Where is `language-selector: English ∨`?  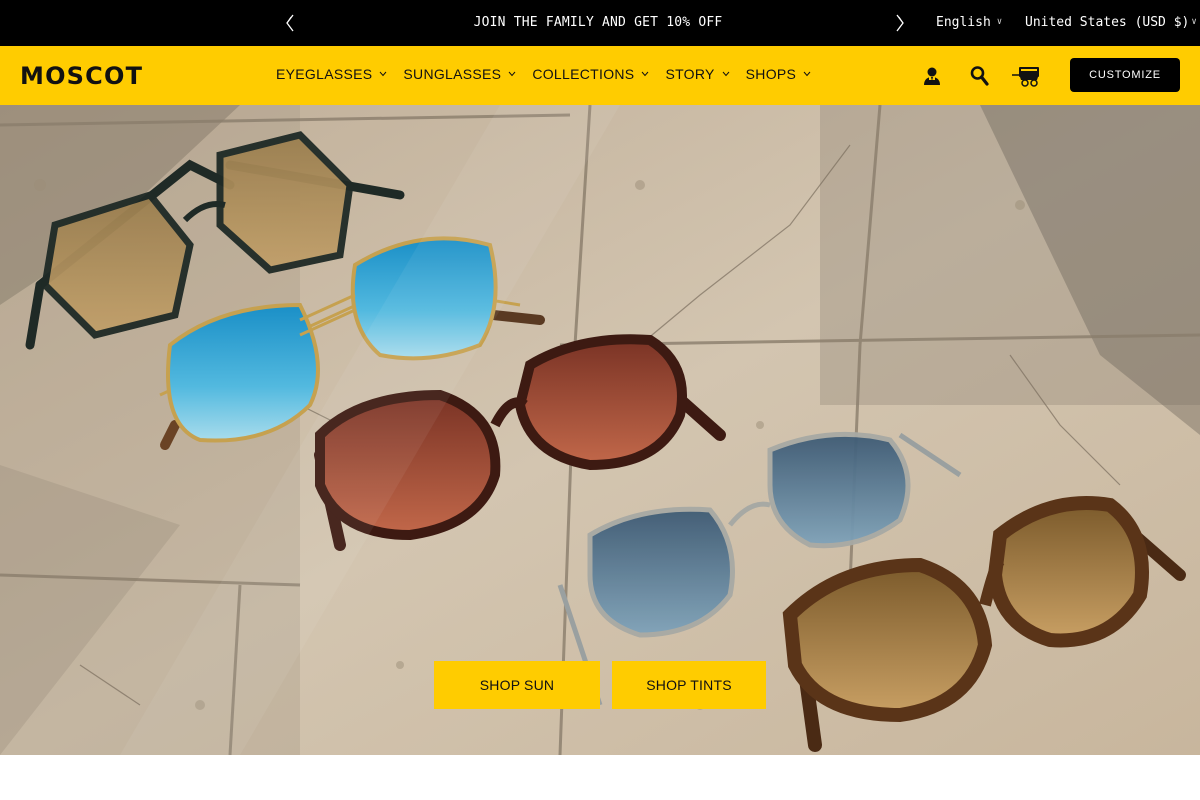 language-selector: English ∨ is located at coordinates (969, 22).